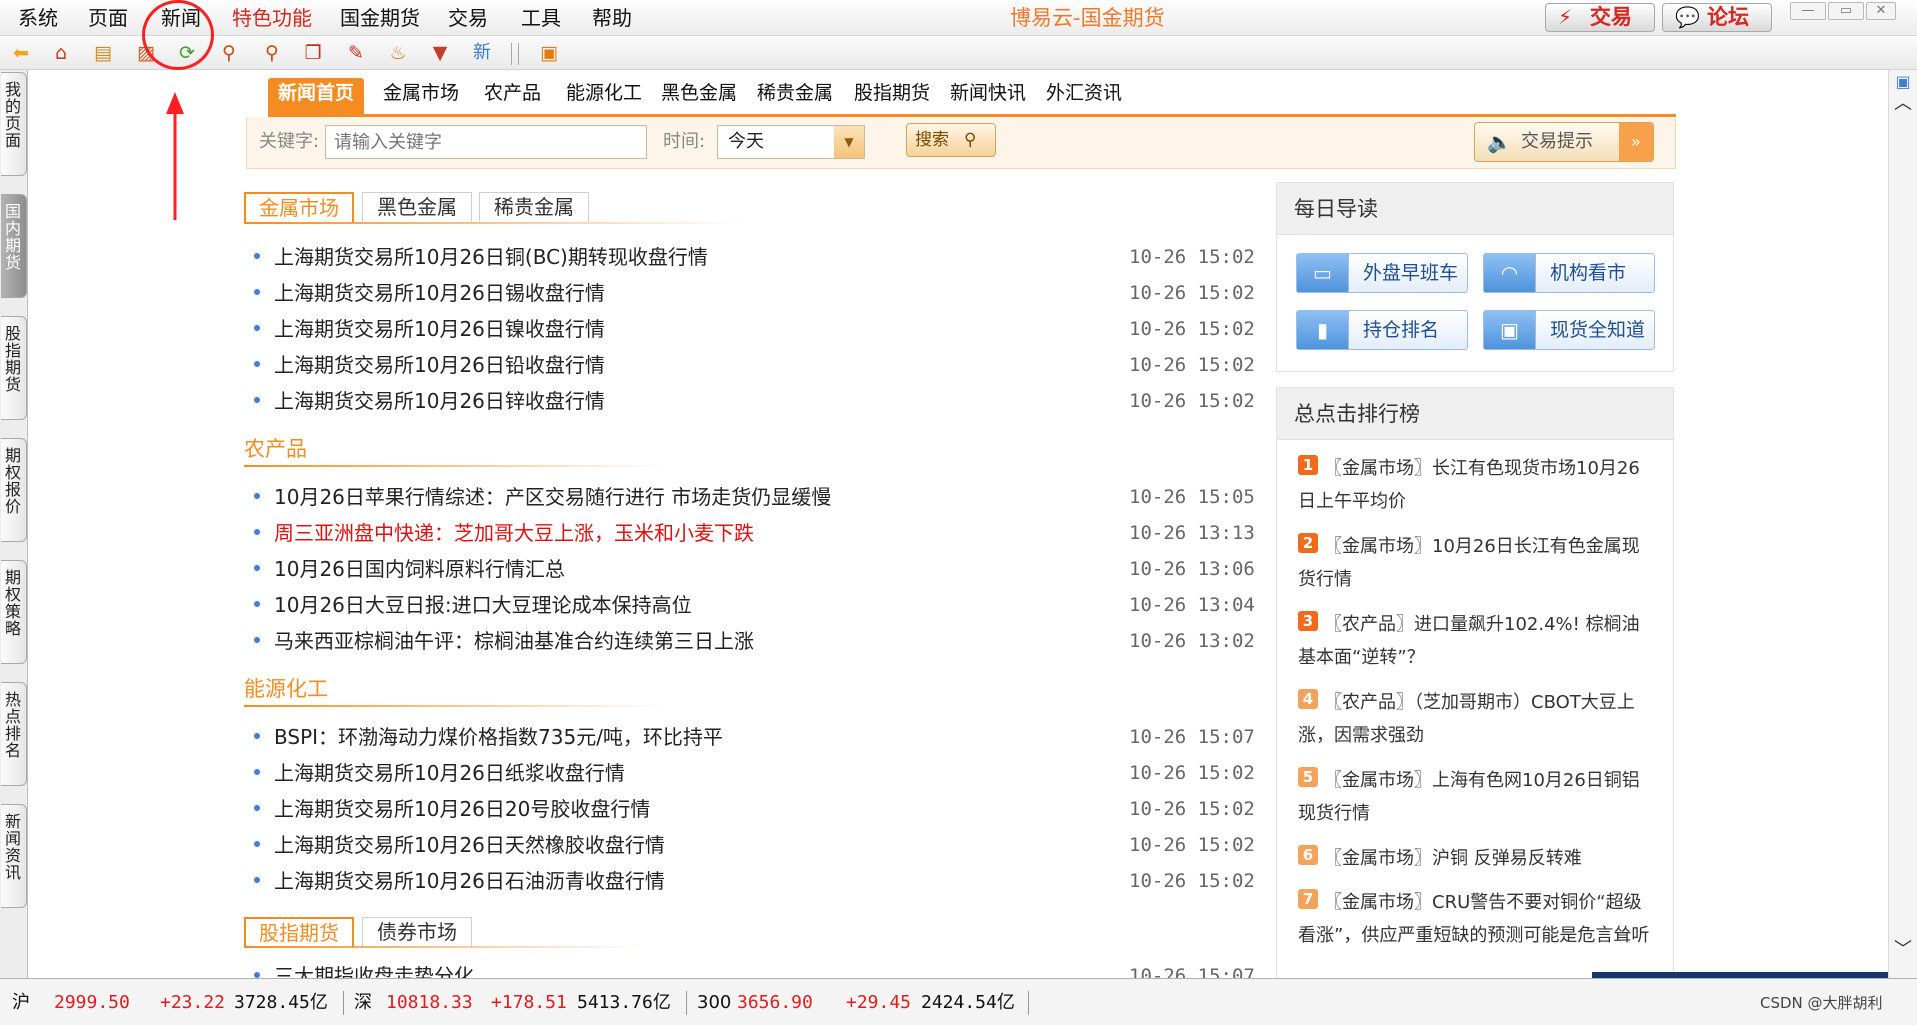 Image resolution: width=1917 pixels, height=1025 pixels. Describe the element at coordinates (1903, 104) in the screenshot. I see `scroll-up-icon: ︿` at that location.